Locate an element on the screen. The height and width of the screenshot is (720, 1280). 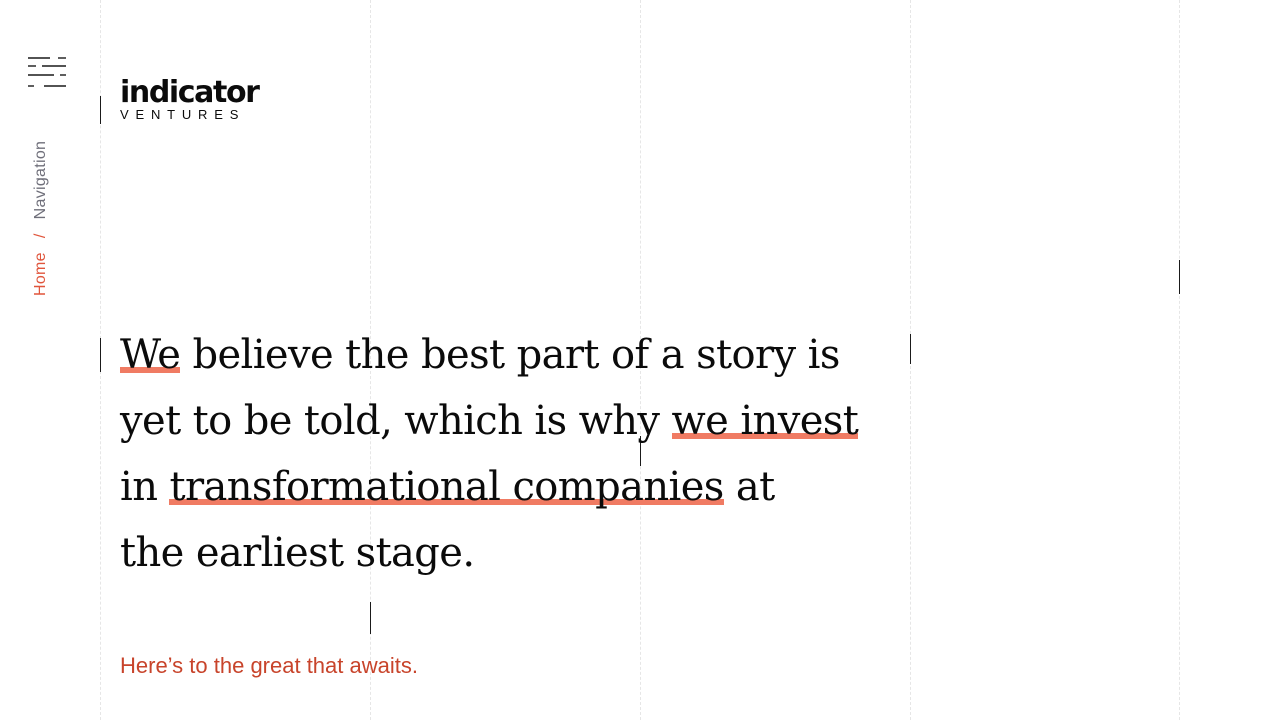
logo-subtitle: VENTURES is located at coordinates (183, 114).